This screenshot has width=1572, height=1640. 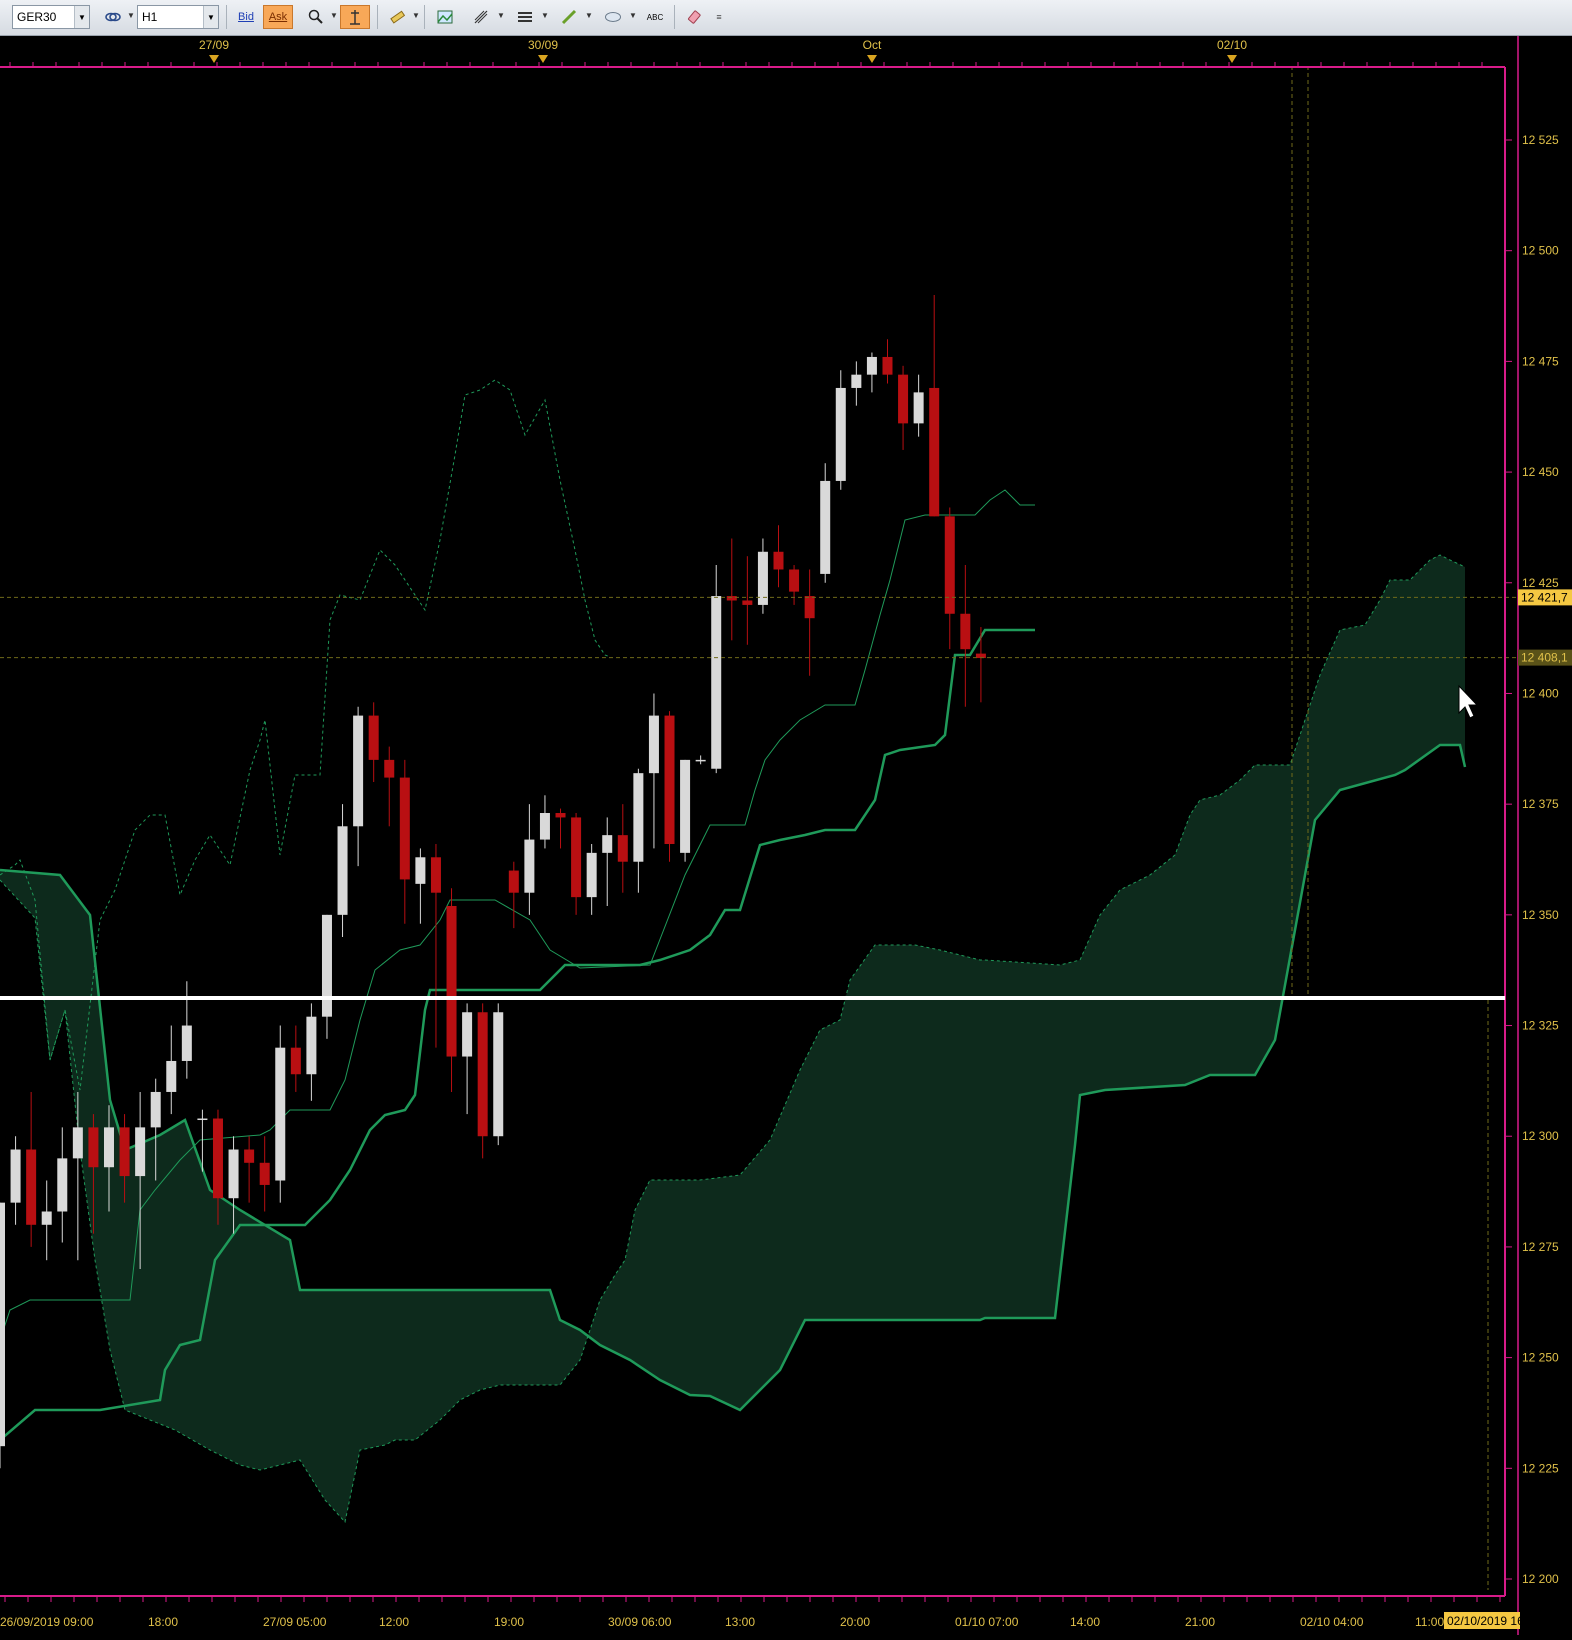 I want to click on image-icon, so click(x=445, y=17).